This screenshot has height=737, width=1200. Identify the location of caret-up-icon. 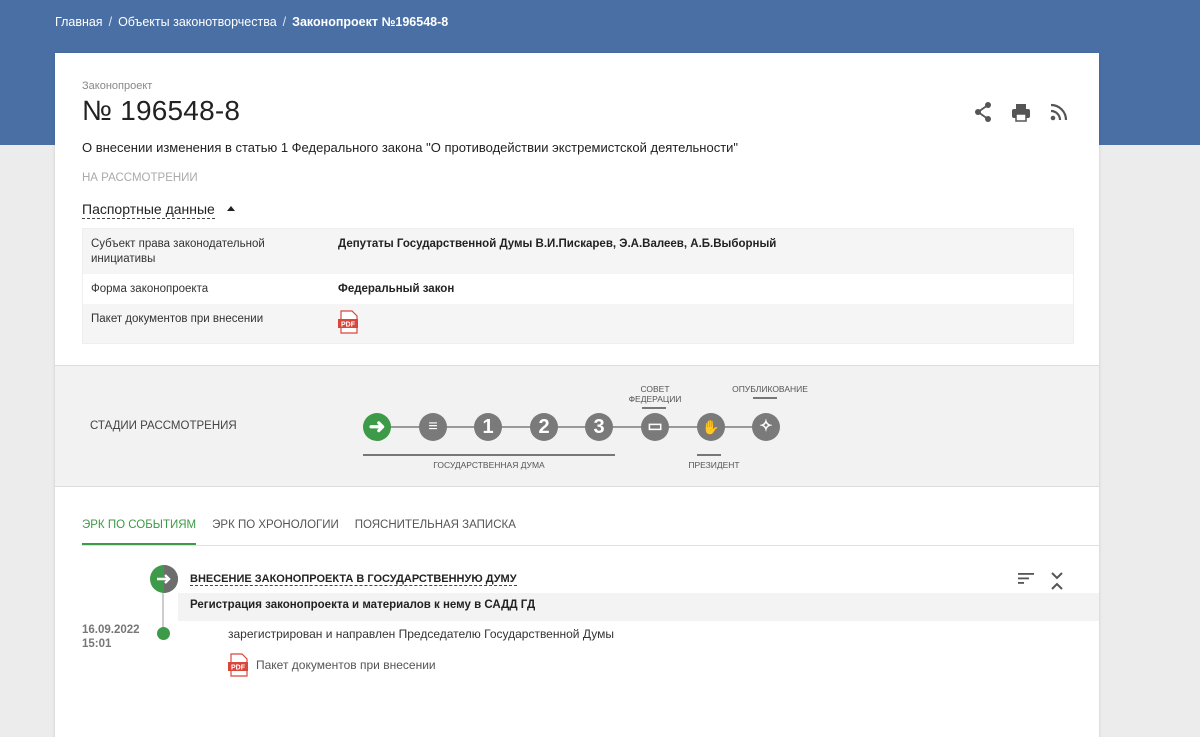
(231, 208).